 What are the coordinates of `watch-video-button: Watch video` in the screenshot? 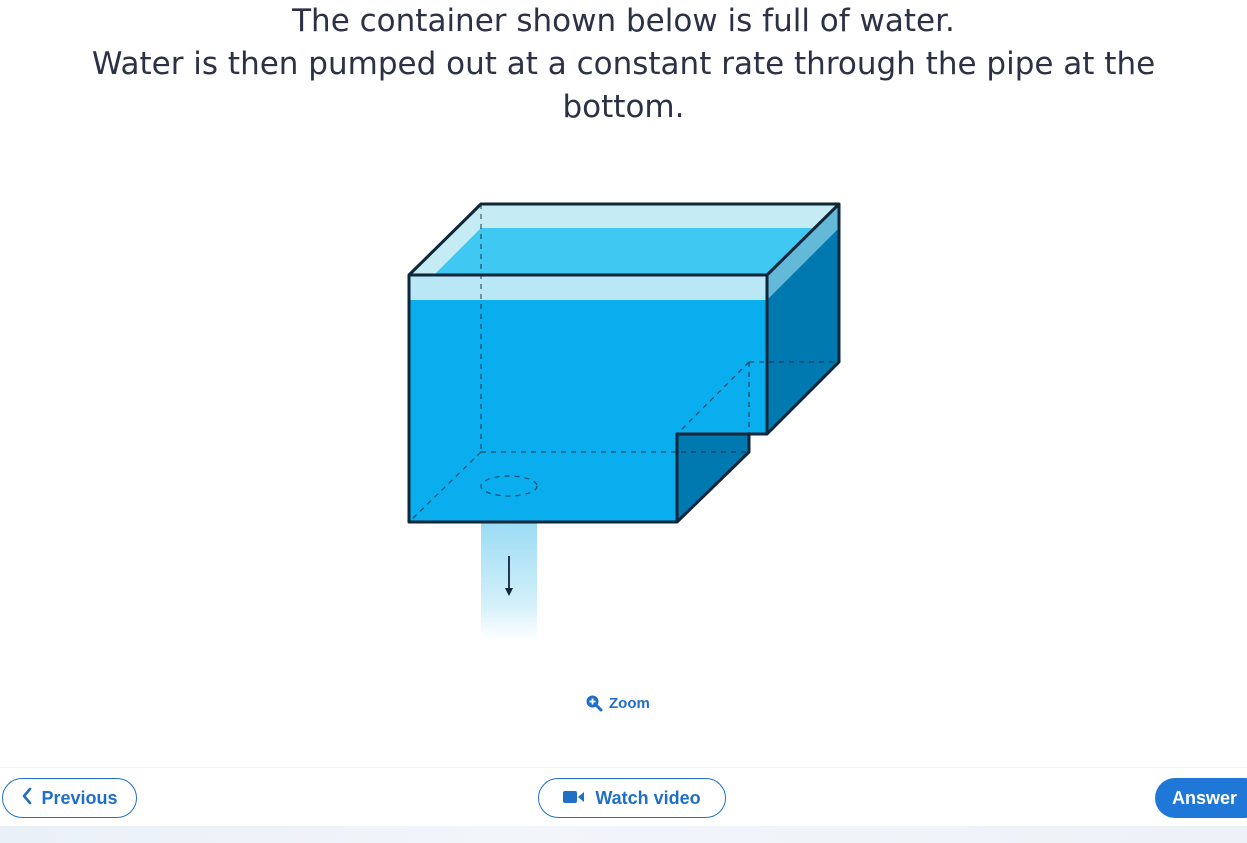 It's located at (632, 798).